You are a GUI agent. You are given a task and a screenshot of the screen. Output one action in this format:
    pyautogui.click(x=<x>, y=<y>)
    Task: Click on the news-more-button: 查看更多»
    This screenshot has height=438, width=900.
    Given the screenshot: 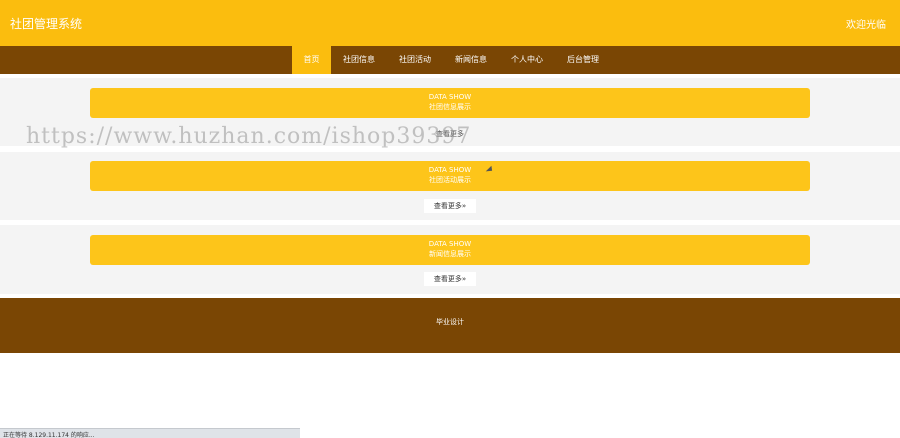 What is the action you would take?
    pyautogui.click(x=450, y=279)
    